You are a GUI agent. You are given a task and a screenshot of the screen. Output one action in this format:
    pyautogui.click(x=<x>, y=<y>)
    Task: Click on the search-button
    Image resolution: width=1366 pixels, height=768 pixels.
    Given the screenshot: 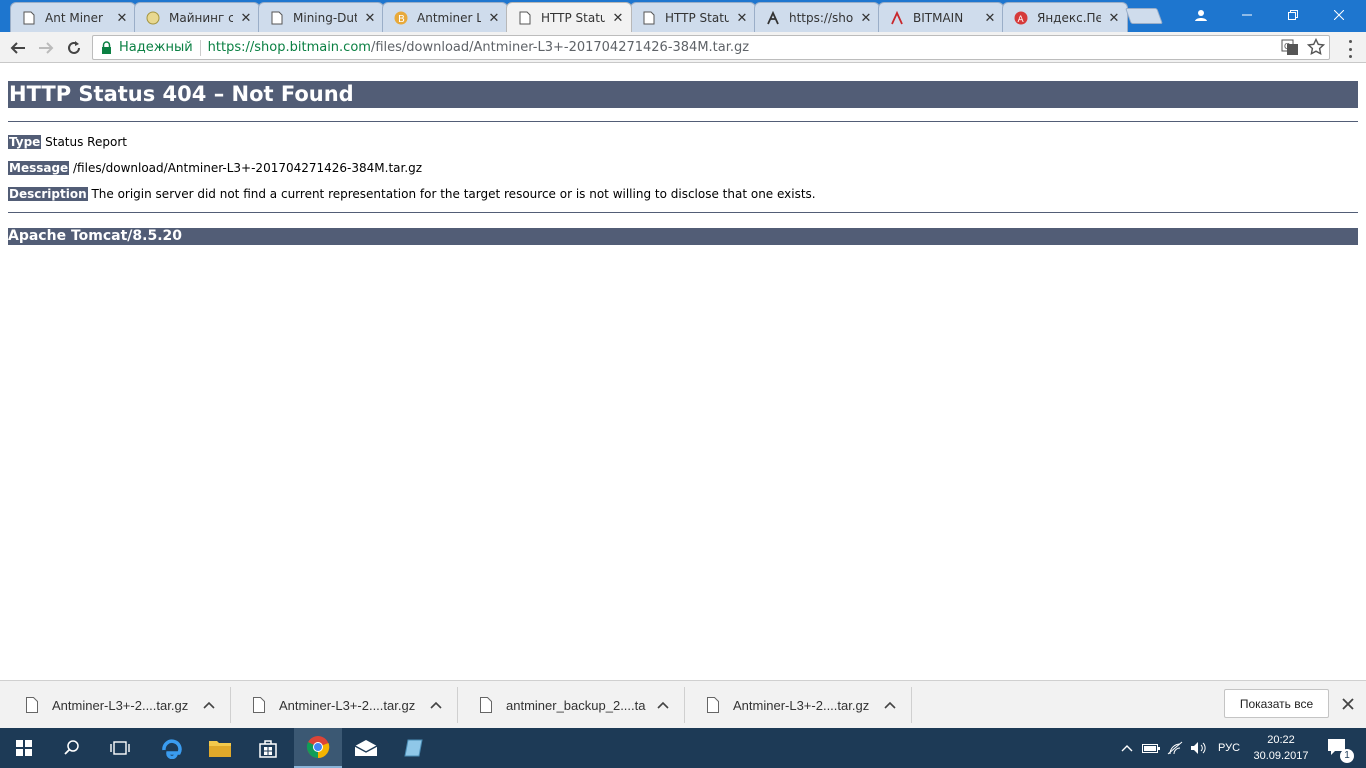 What is the action you would take?
    pyautogui.click(x=72, y=748)
    